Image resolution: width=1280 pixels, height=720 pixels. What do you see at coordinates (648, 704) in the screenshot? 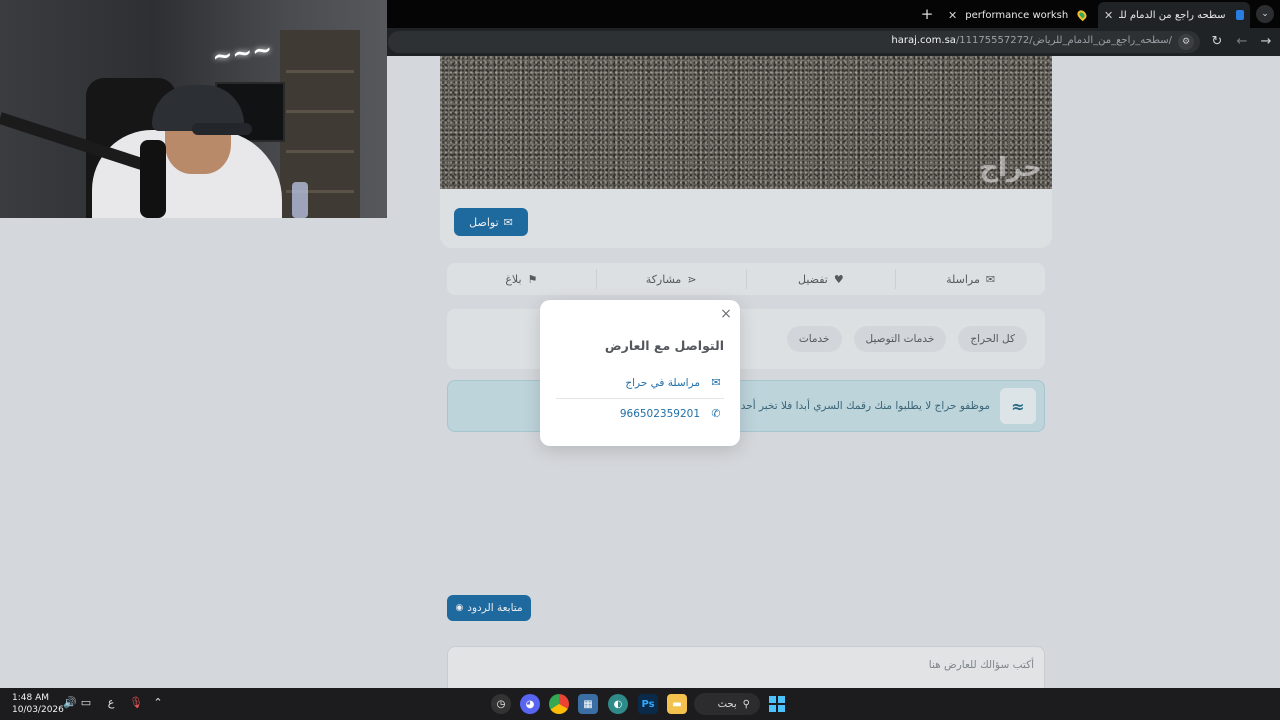
I see `photoshop-icon: Ps` at bounding box center [648, 704].